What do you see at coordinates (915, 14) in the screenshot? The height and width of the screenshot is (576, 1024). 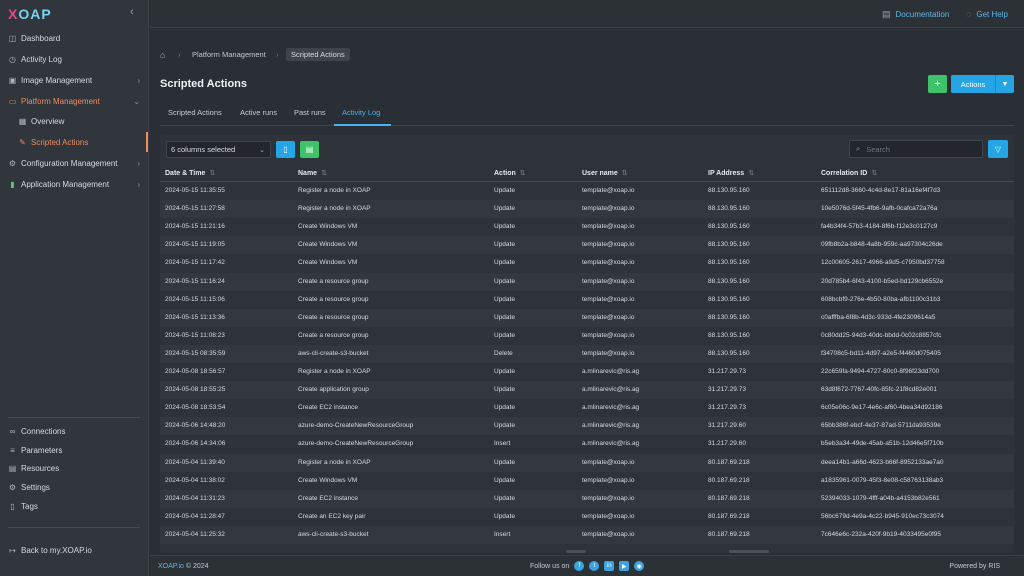 I see `documentation-link: ▤ Documentation` at bounding box center [915, 14].